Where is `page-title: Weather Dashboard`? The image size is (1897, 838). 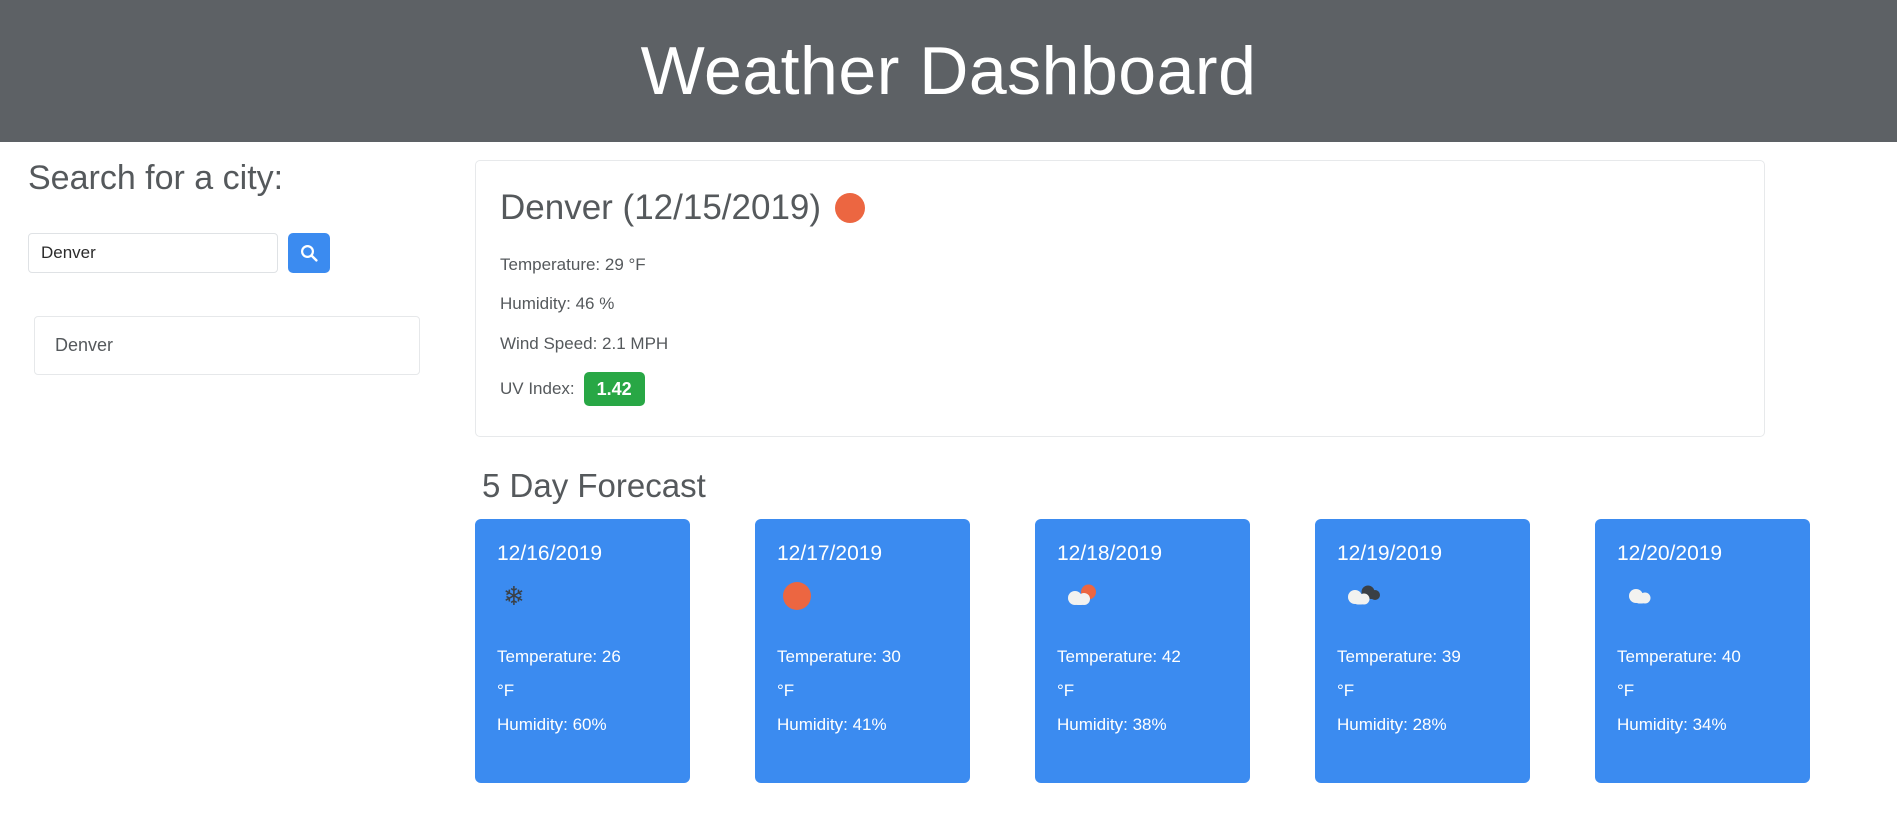
page-title: Weather Dashboard is located at coordinates (948, 71).